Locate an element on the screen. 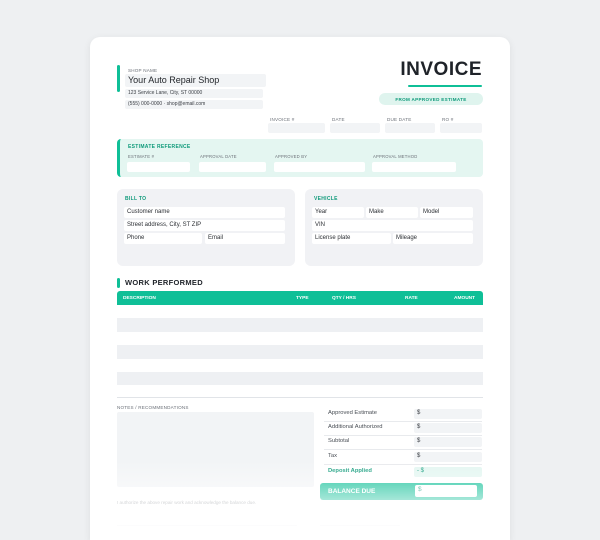  approval-date-label: APPROVAL DATE is located at coordinates (218, 156).